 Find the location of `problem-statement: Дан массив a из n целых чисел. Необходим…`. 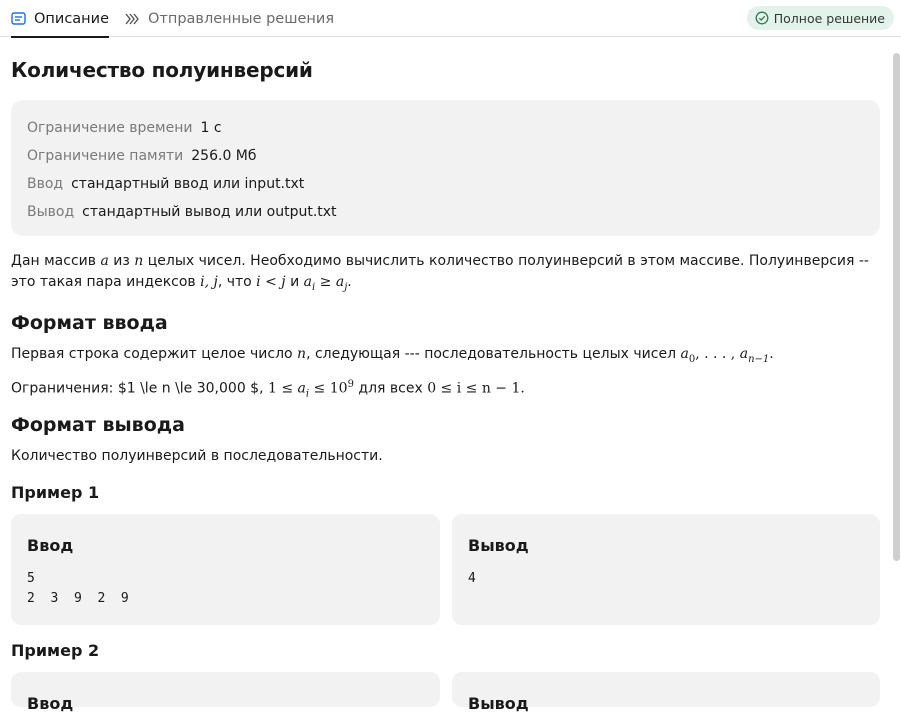

problem-statement: Дан массив a из n целых чисел. Необходим… is located at coordinates (445, 274).